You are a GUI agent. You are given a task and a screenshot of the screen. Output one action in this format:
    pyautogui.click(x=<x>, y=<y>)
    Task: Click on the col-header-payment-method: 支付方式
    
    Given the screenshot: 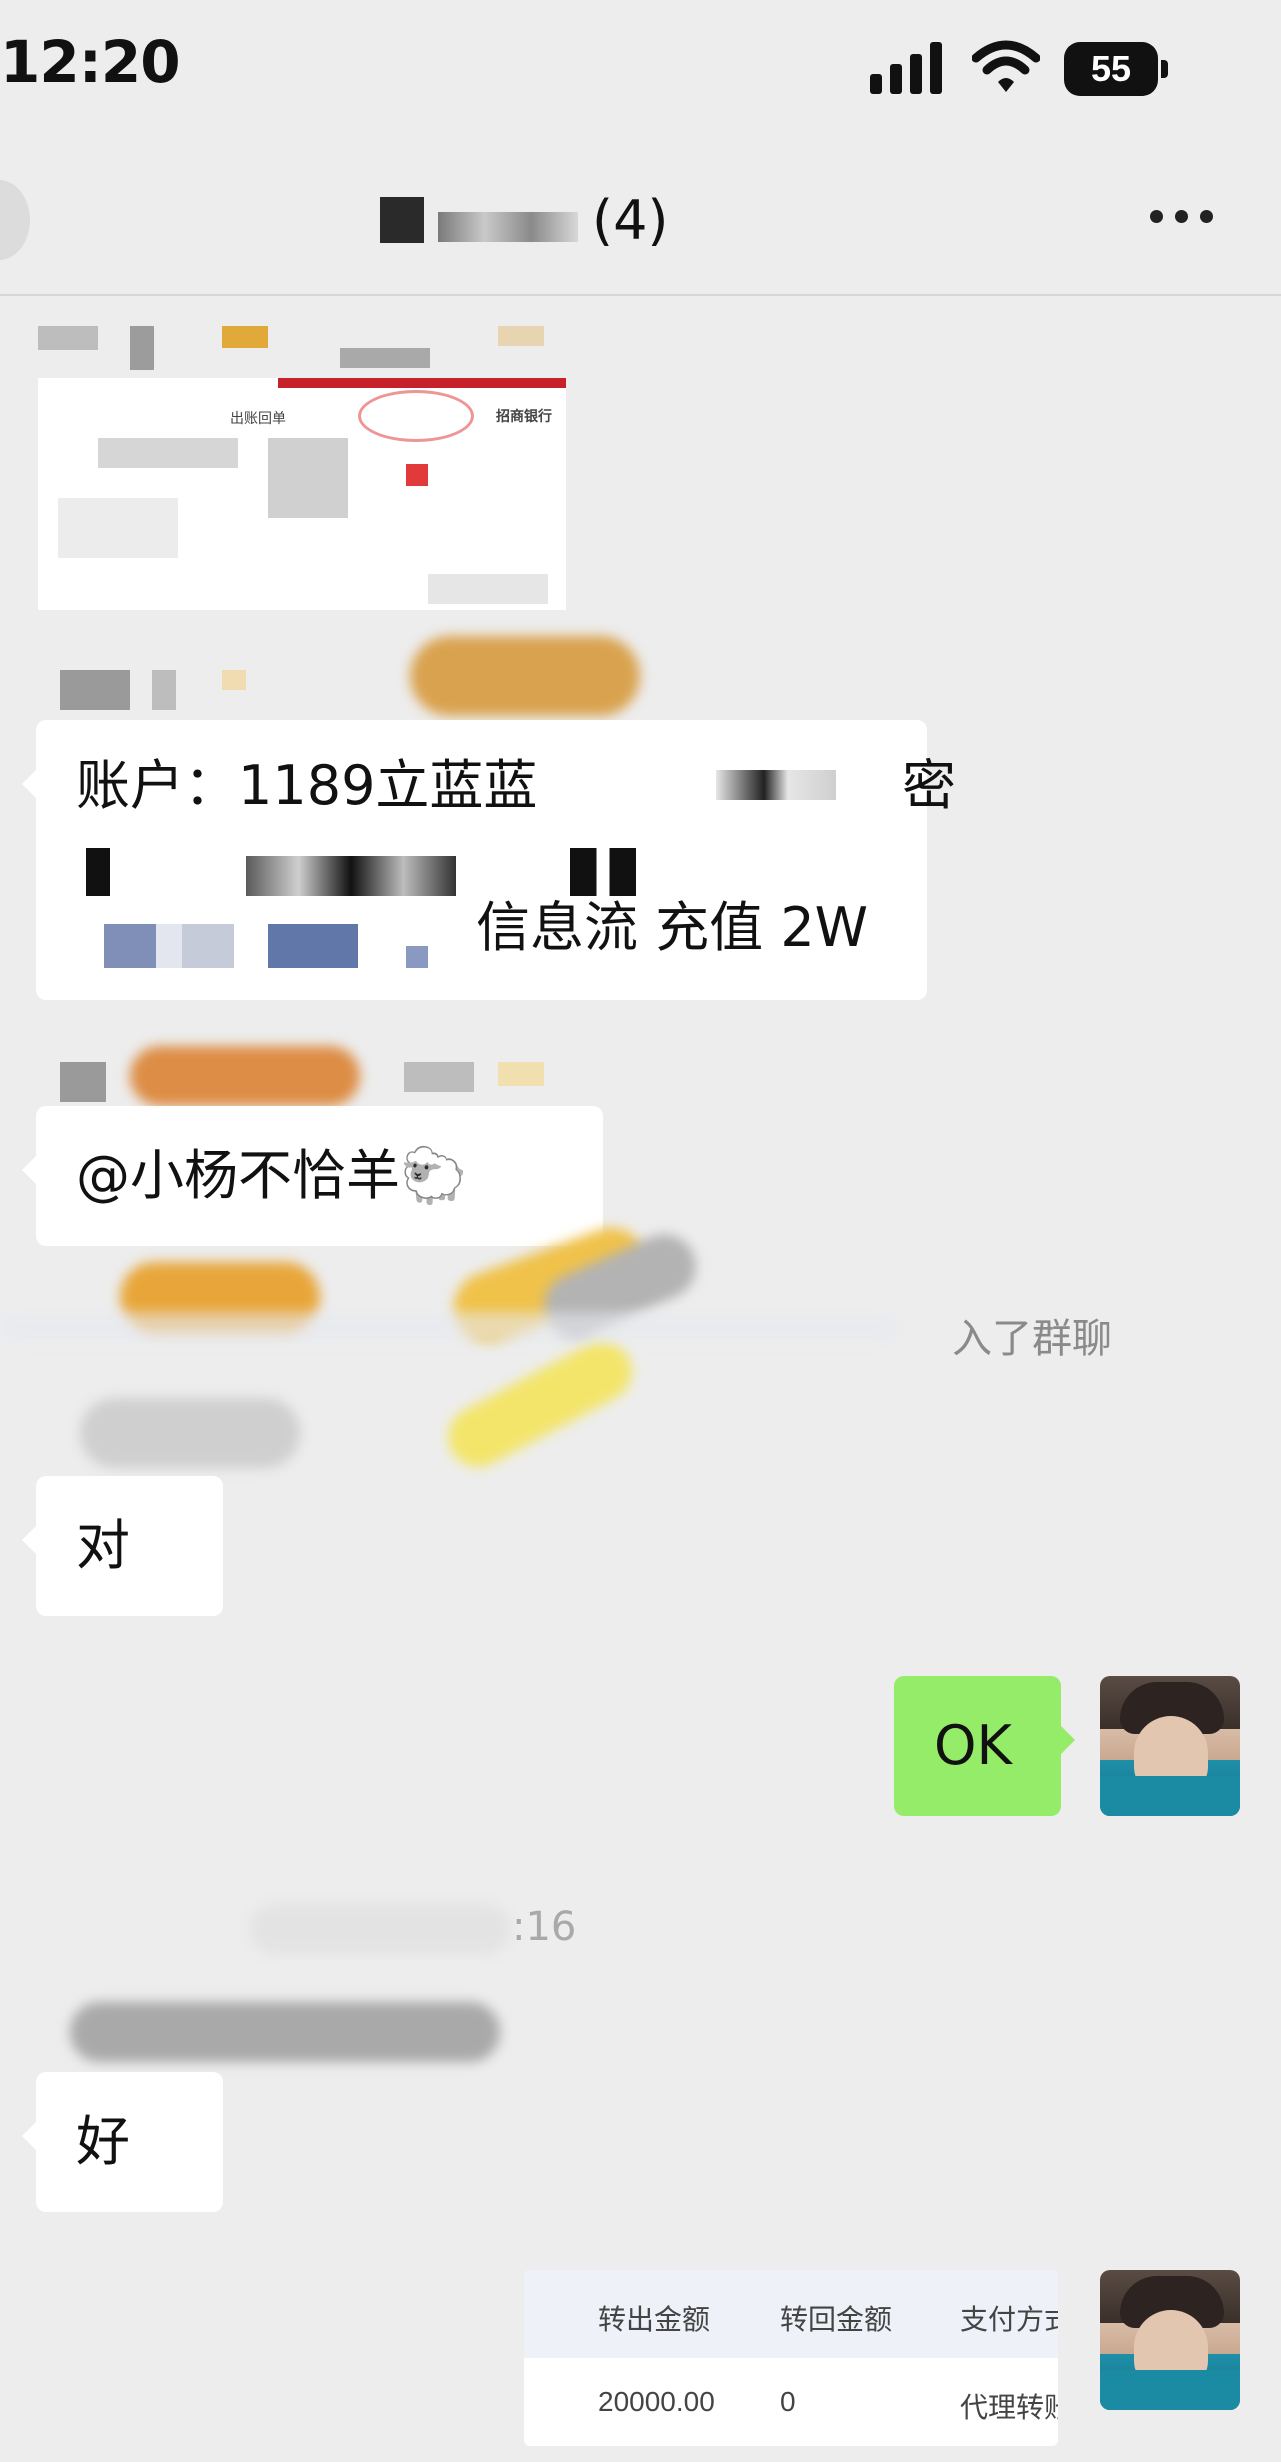 What is the action you would take?
    pyautogui.click(x=1009, y=2319)
    